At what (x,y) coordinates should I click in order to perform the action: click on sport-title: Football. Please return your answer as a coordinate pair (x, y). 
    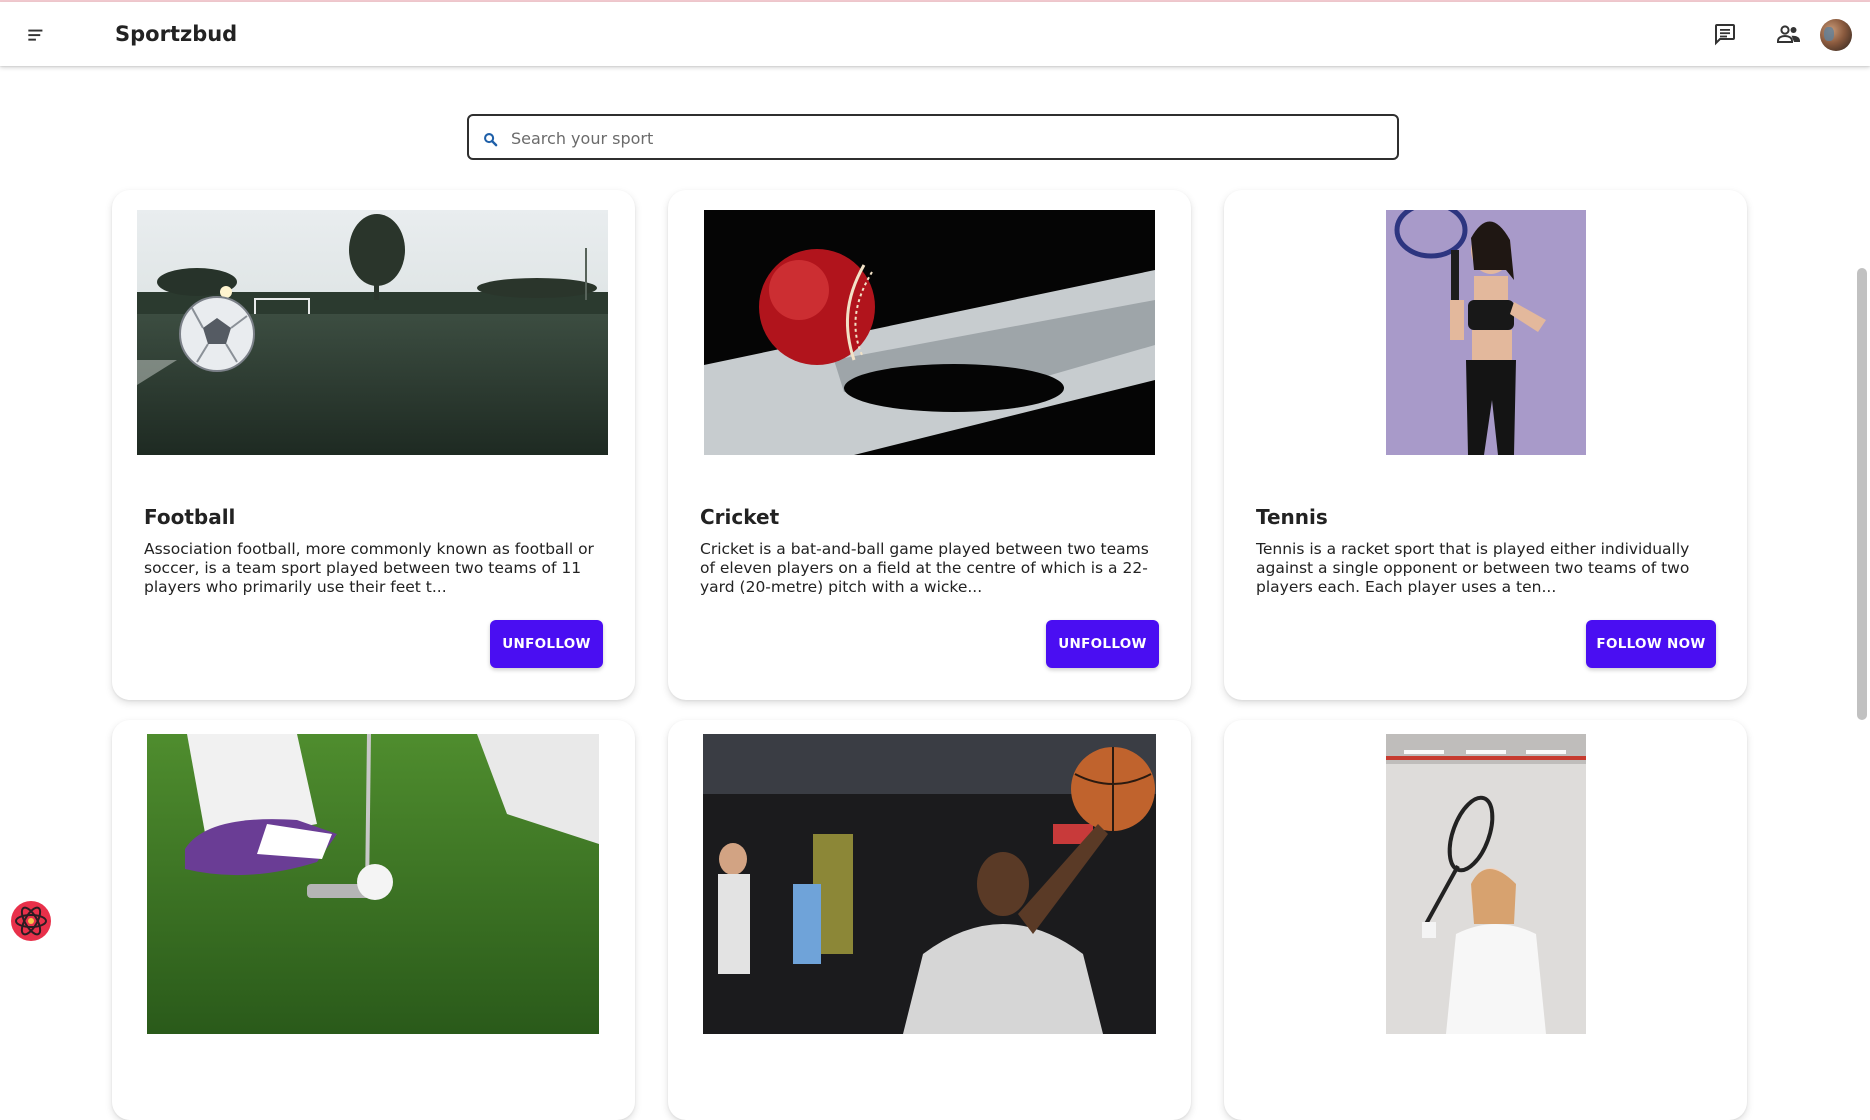
    Looking at the image, I should click on (190, 517).